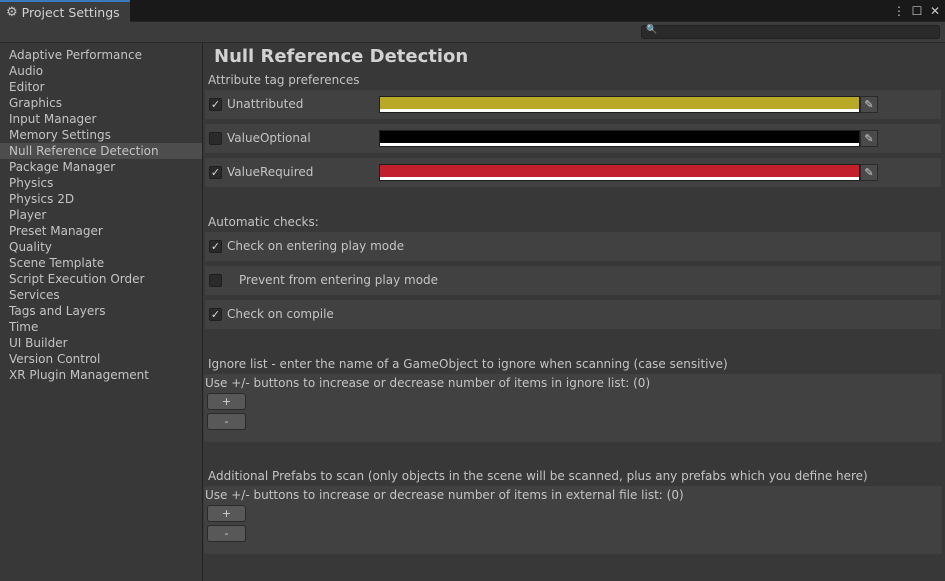 The image size is (945, 581). What do you see at coordinates (215, 138) in the screenshot?
I see `attribute-checkbox` at bounding box center [215, 138].